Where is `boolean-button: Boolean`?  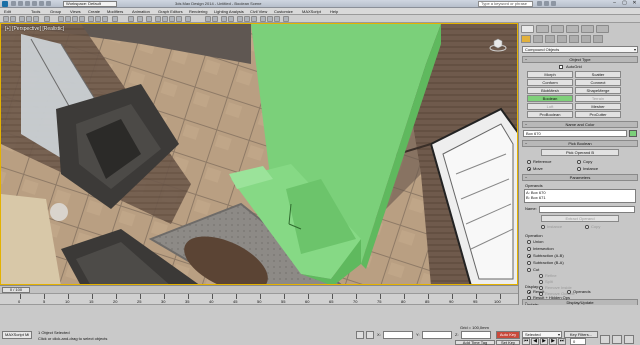
boolean-button: Boolean is located at coordinates (550, 98).